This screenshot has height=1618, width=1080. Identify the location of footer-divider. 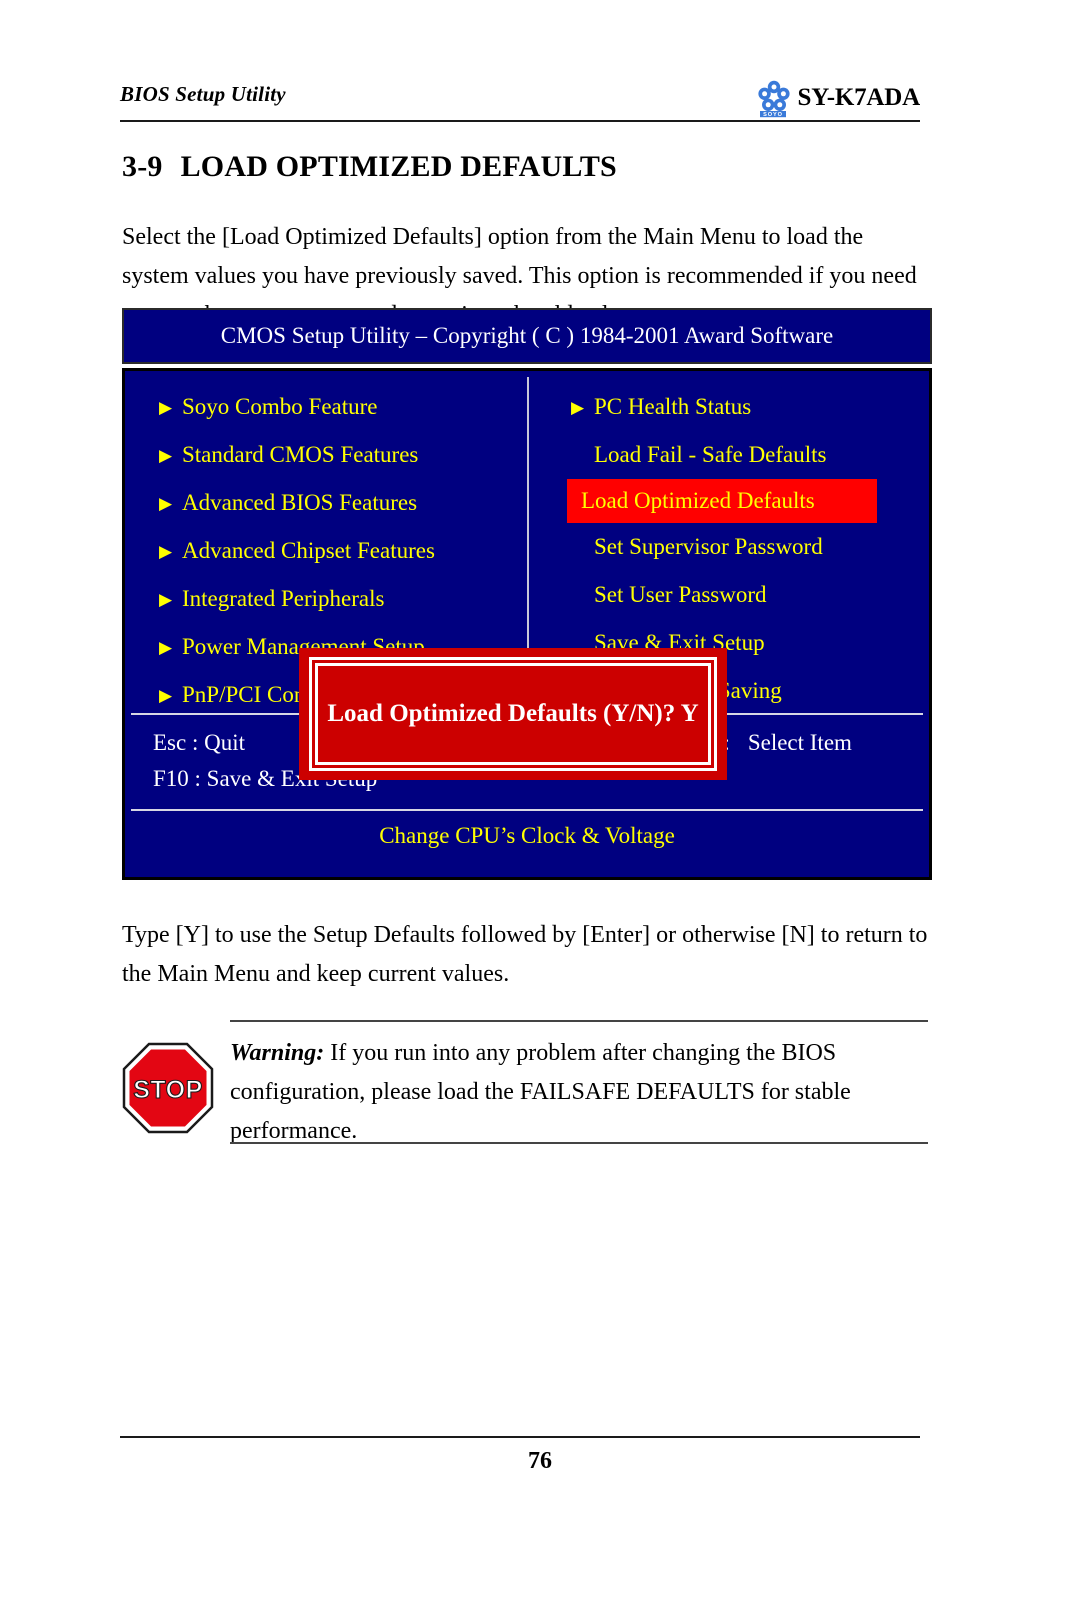
(520, 1437).